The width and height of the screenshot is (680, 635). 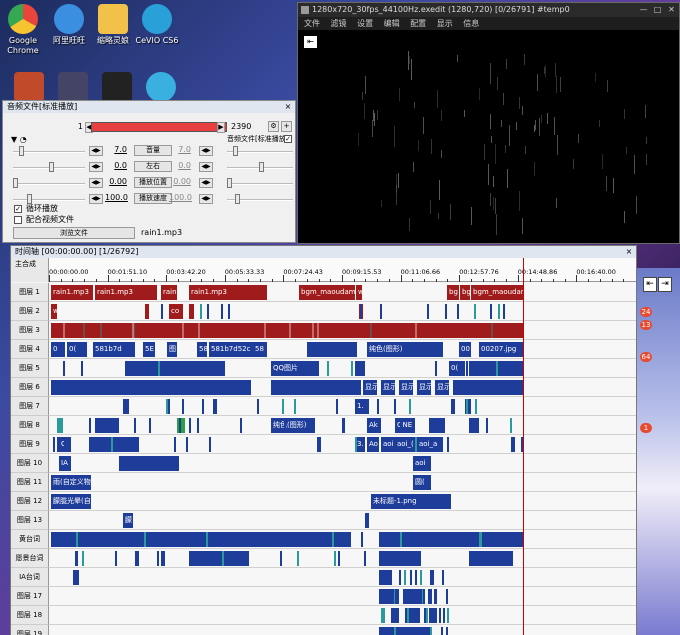 What do you see at coordinates (30, 558) in the screenshot?
I see `layer-header: 愿景台词` at bounding box center [30, 558].